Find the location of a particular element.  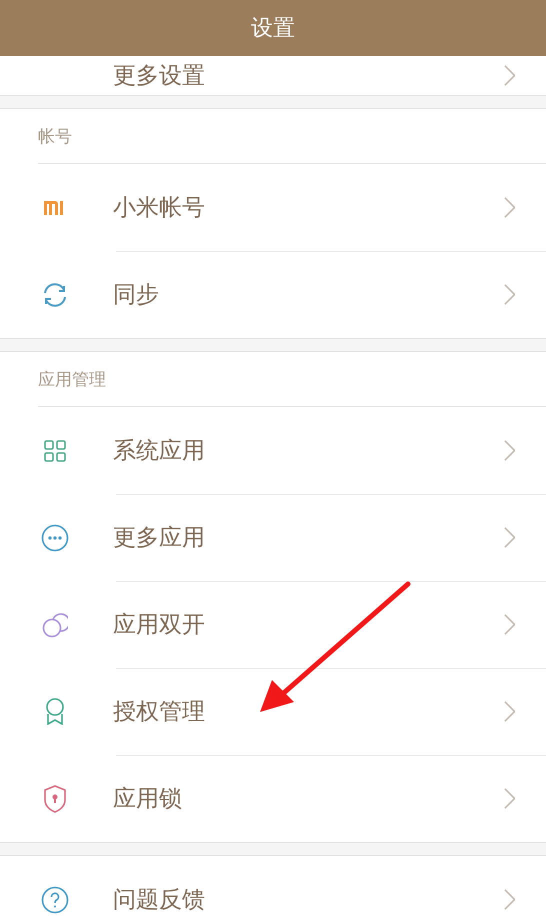

sync-icon is located at coordinates (55, 294).